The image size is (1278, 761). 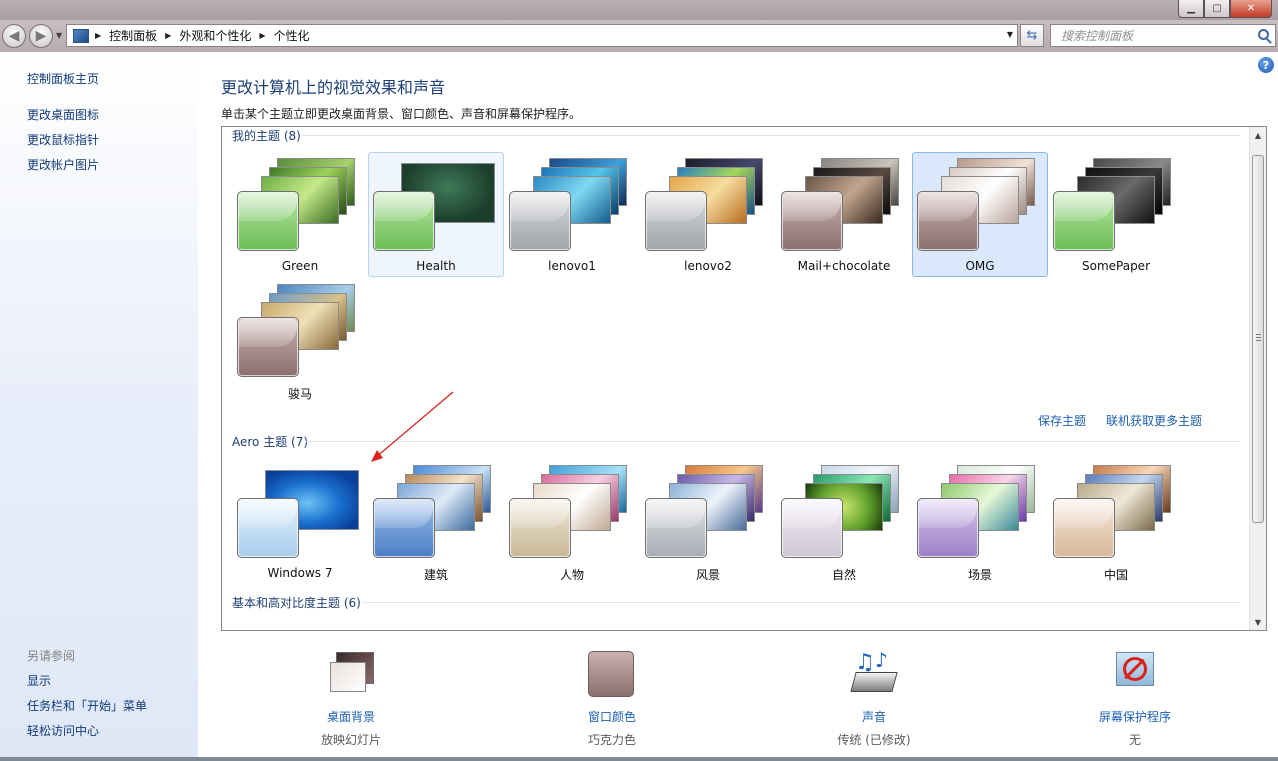 What do you see at coordinates (1062, 420) in the screenshot?
I see `save-theme-link: 保存主题` at bounding box center [1062, 420].